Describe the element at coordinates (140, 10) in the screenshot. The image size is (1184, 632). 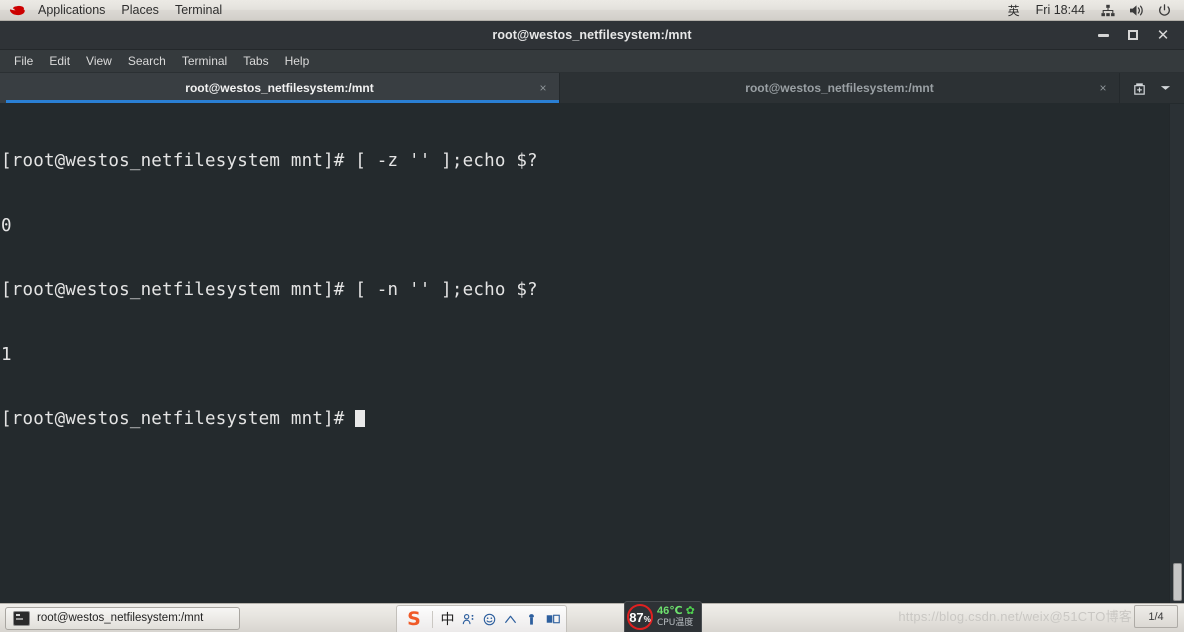
I see `places-menu: Places` at that location.